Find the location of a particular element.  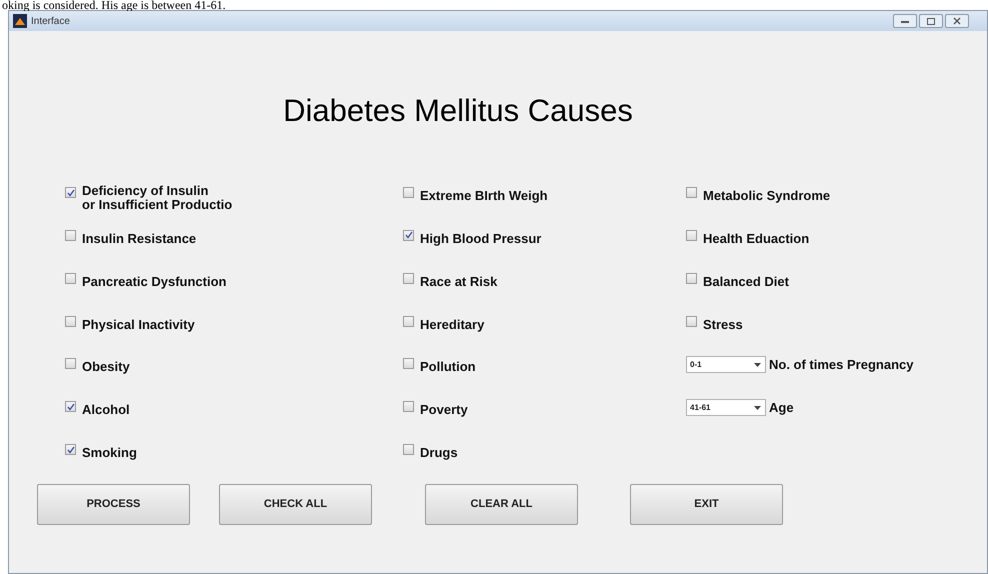

checkbox-label: Race at Risk is located at coordinates (459, 281).